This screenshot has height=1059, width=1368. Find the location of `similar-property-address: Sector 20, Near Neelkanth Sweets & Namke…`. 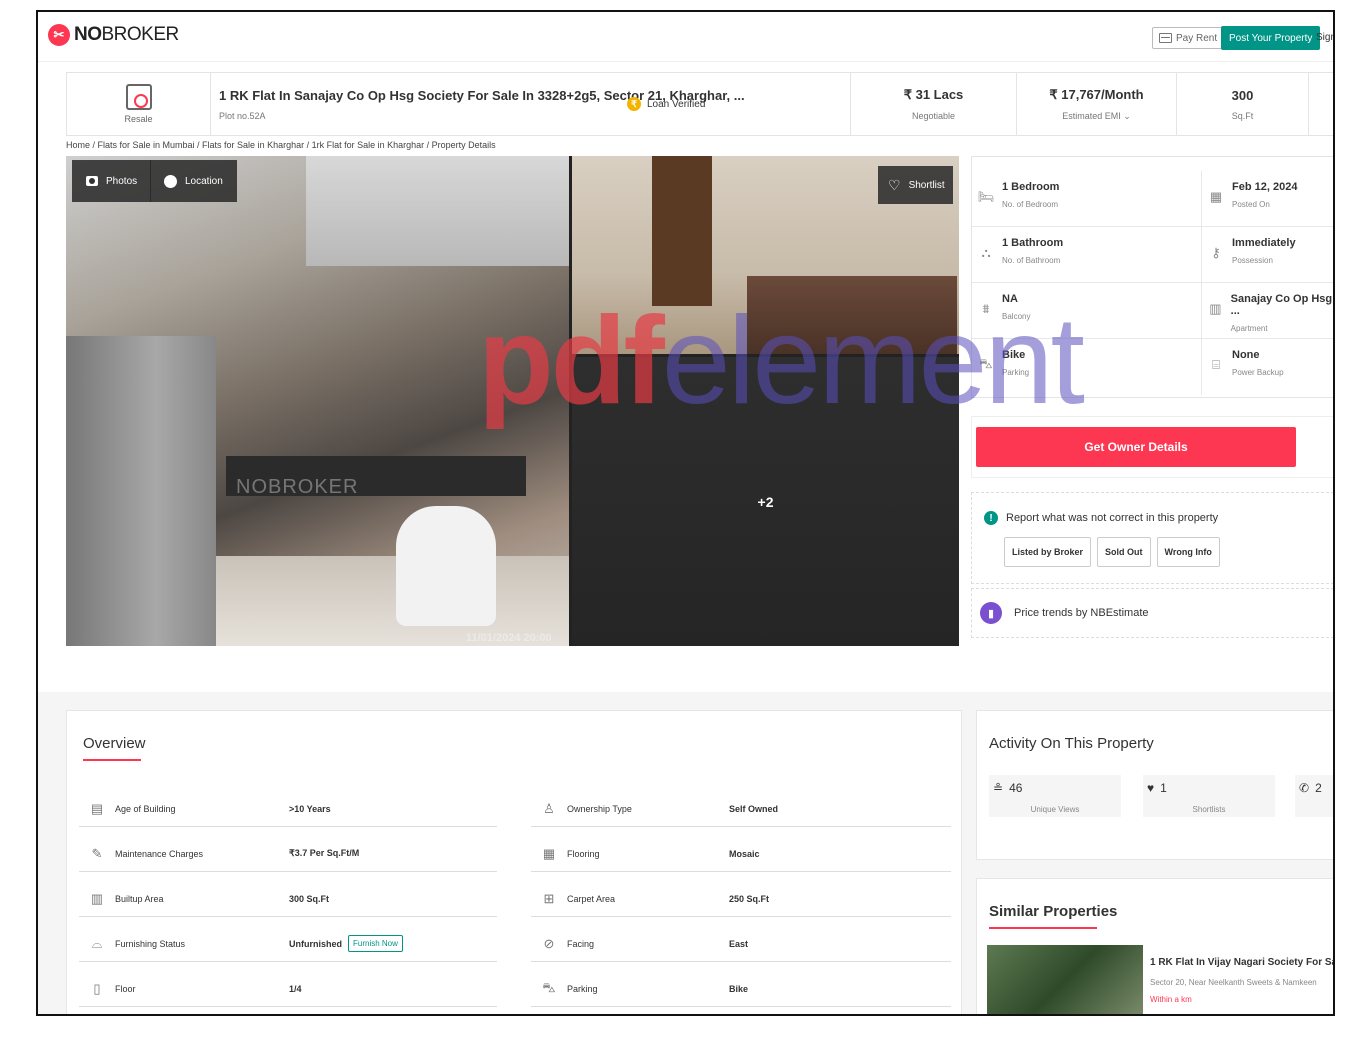

similar-property-address: Sector 20, Near Neelkanth Sweets & Namke… is located at coordinates (1233, 982).